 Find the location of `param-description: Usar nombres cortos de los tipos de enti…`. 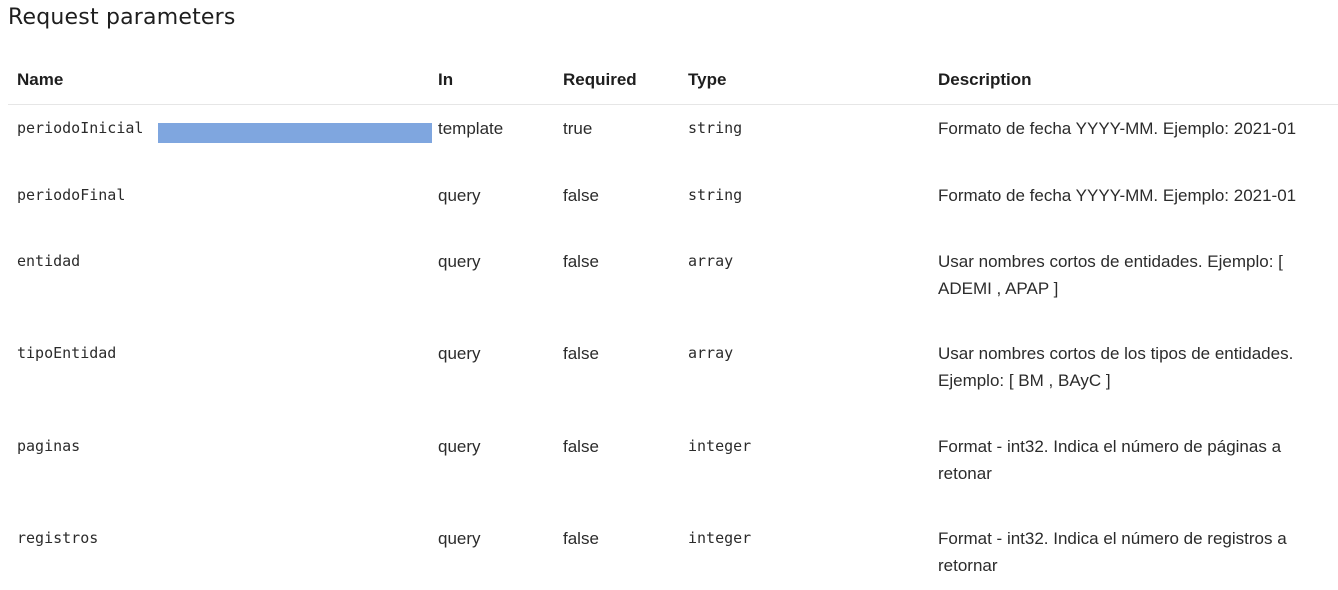

param-description: Usar nombres cortos de los tipos de enti… is located at coordinates (1116, 367).